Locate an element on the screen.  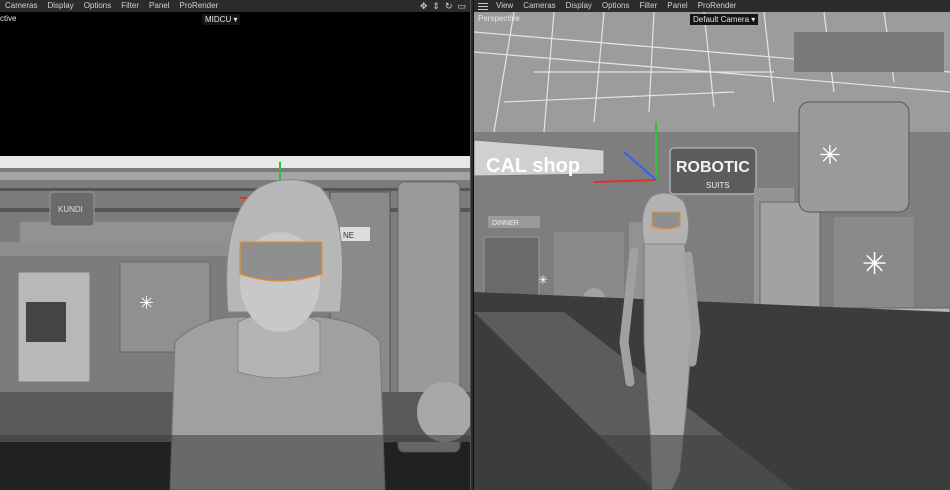
menu-view: View is located at coordinates (504, 6).